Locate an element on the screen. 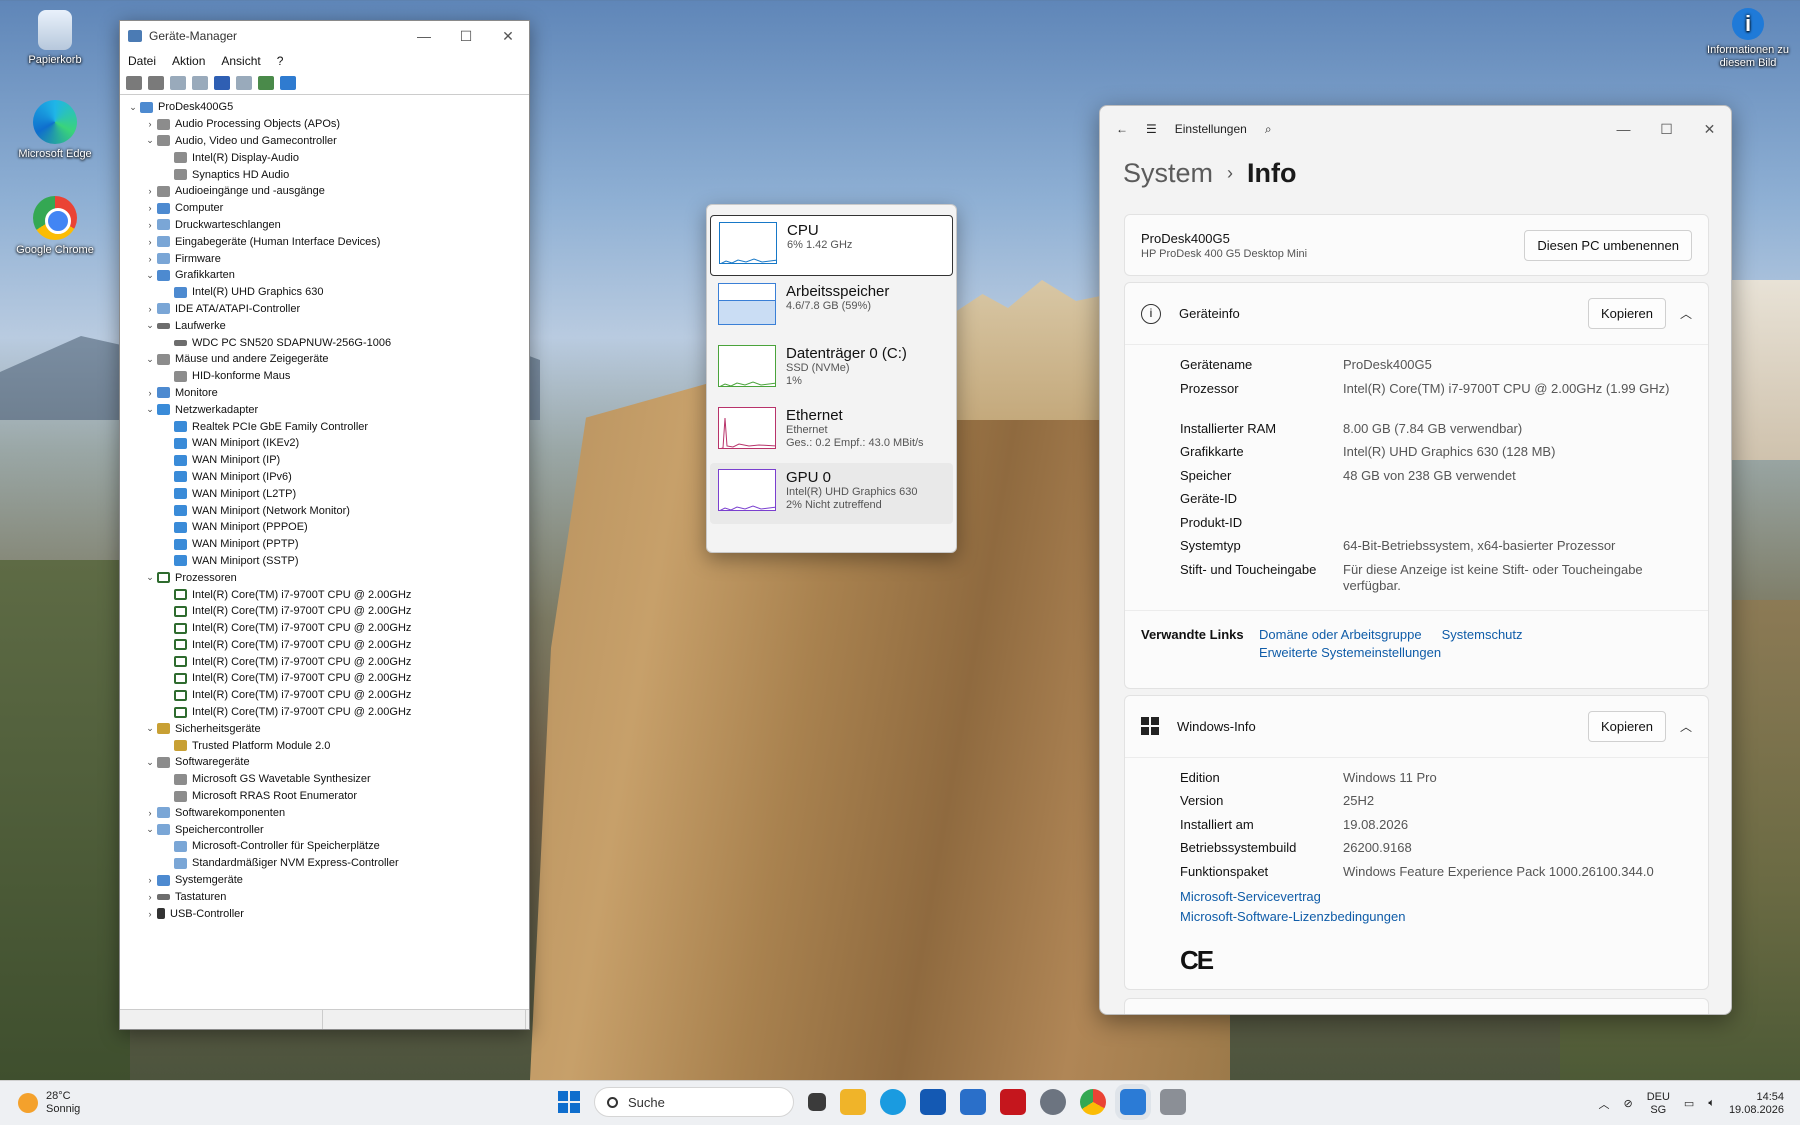 This screenshot has height=1125, width=1800. task-view-icon is located at coordinates (817, 1102).